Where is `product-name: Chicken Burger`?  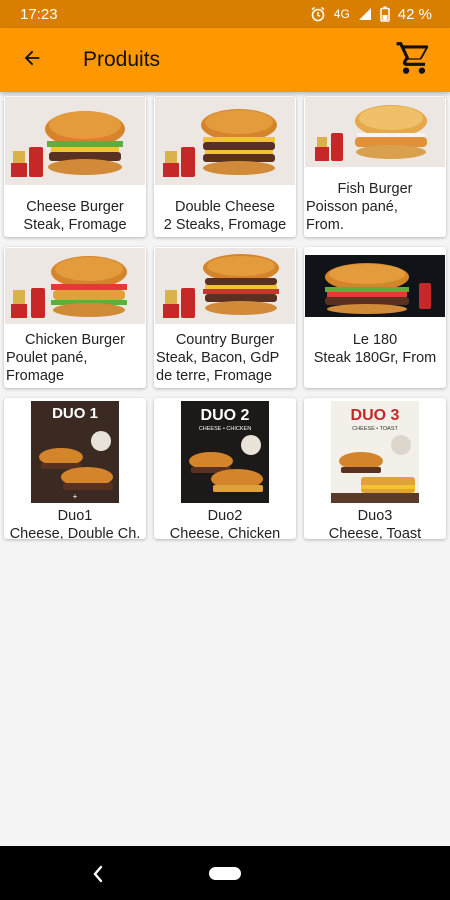 product-name: Chicken Burger is located at coordinates (75, 340).